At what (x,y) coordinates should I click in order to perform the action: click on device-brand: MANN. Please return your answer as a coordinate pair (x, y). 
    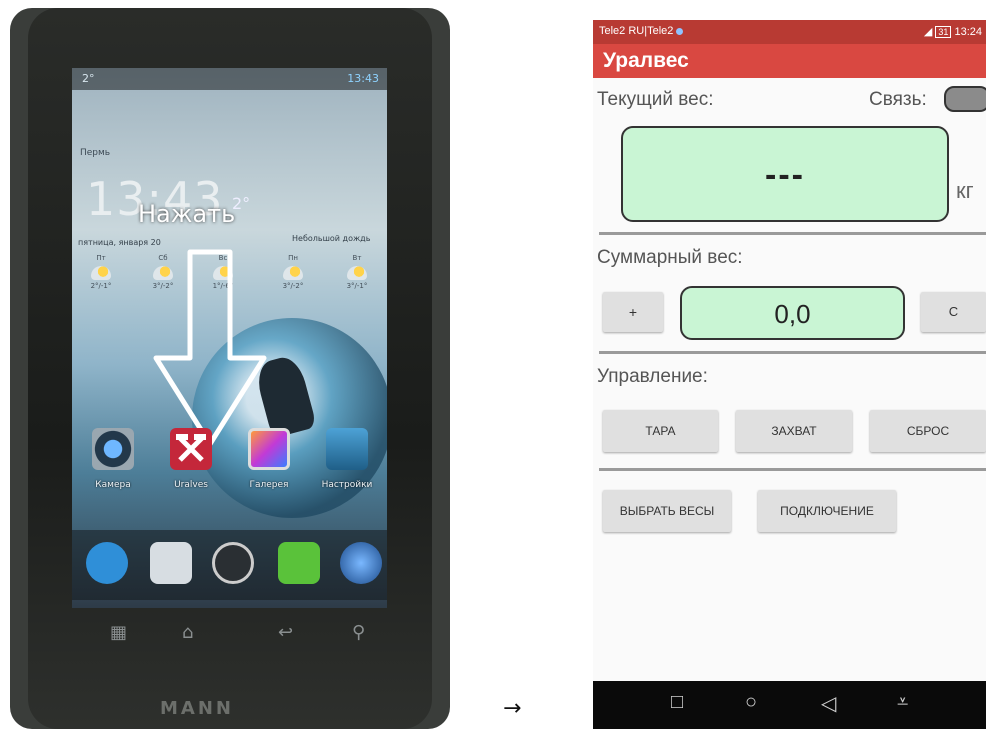
    Looking at the image, I should click on (197, 708).